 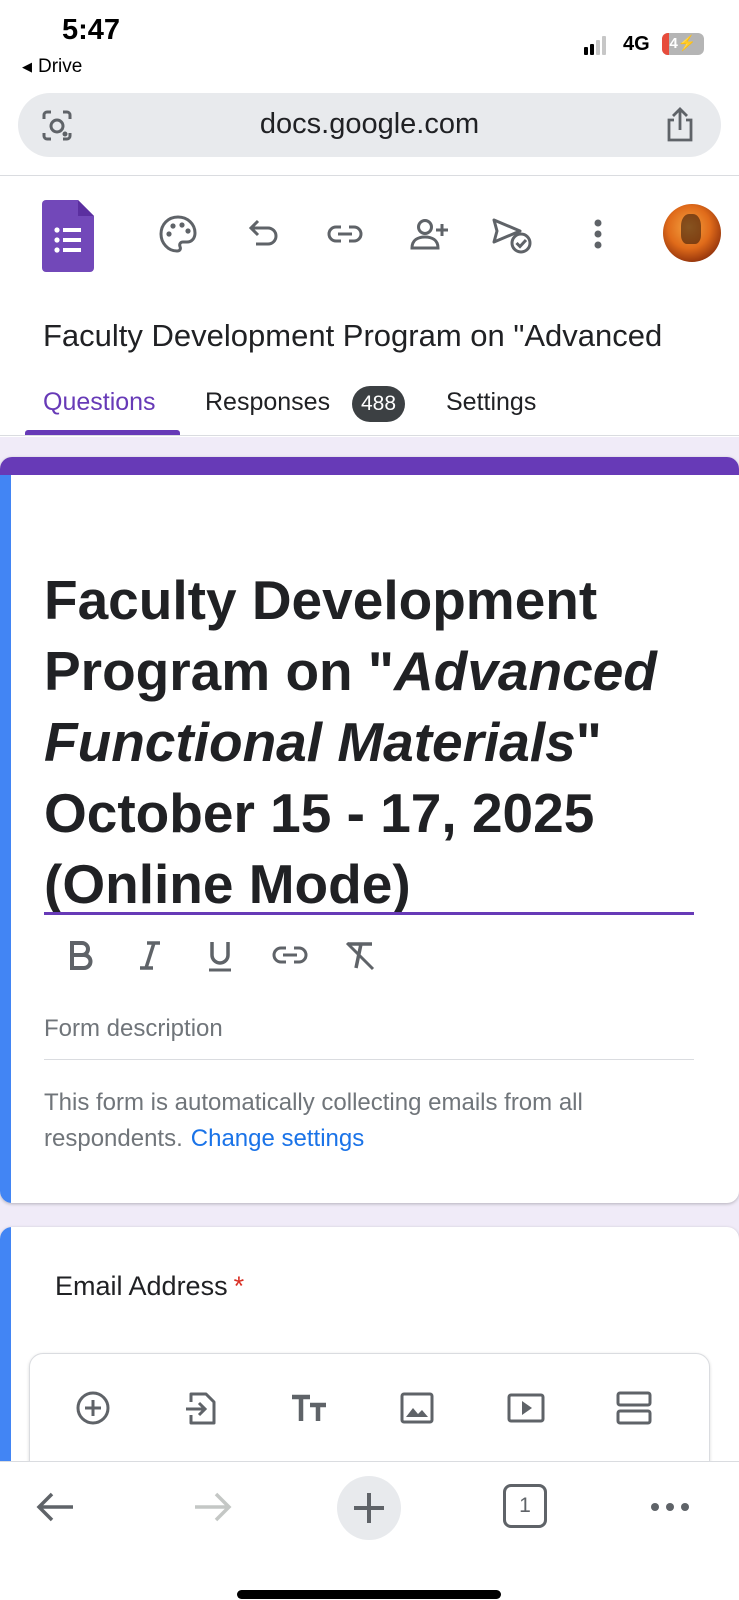 I want to click on title-line-1: Faculty Development, so click(x=321, y=600).